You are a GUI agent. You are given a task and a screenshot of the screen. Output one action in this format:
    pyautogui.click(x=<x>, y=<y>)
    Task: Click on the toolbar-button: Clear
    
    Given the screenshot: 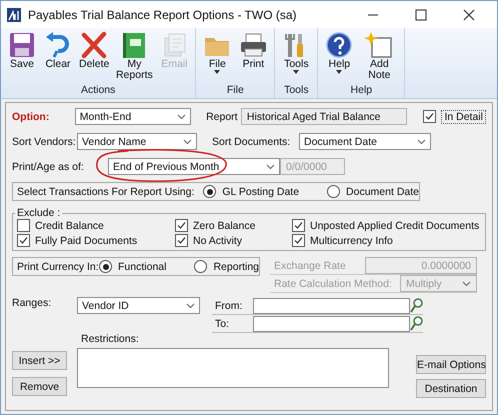 What is the action you would take?
    pyautogui.click(x=58, y=57)
    